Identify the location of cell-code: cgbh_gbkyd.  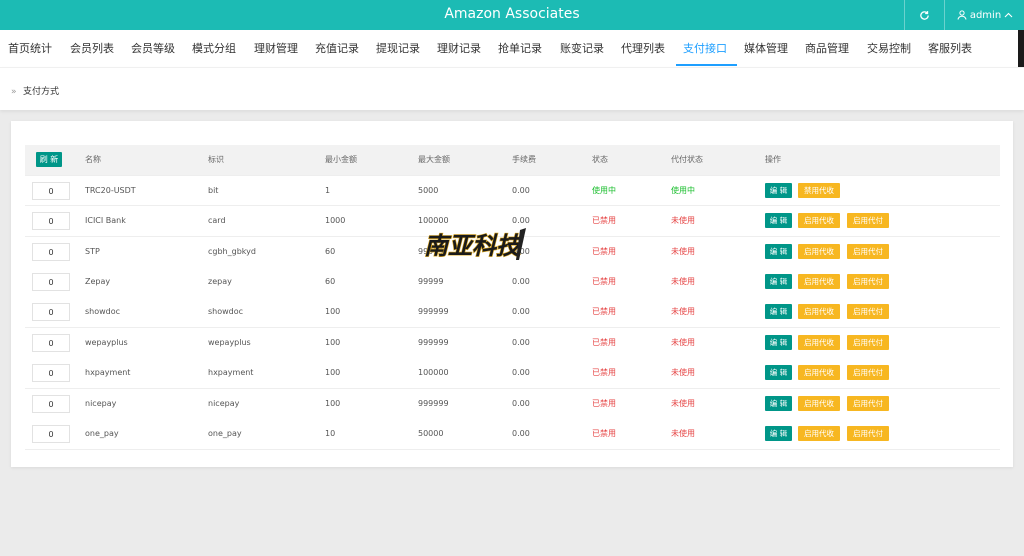
(232, 251).